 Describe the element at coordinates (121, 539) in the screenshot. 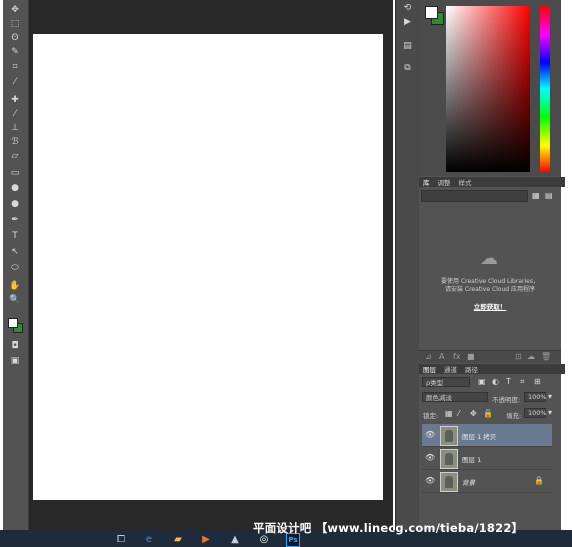

I see `task-view-icon: ⧠` at that location.